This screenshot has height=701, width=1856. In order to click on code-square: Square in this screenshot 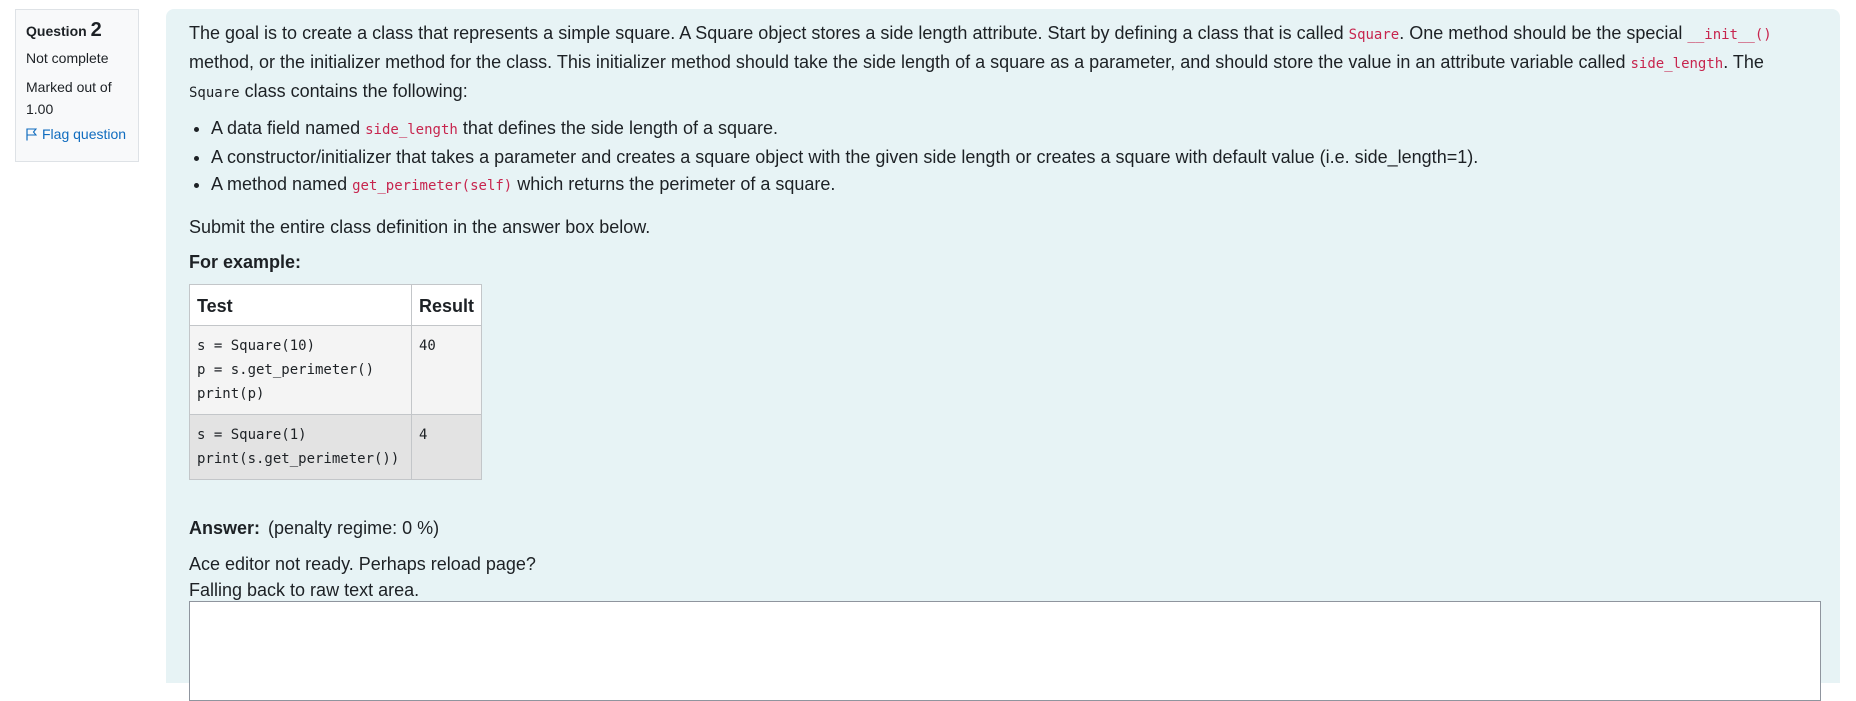, I will do `click(1374, 35)`.